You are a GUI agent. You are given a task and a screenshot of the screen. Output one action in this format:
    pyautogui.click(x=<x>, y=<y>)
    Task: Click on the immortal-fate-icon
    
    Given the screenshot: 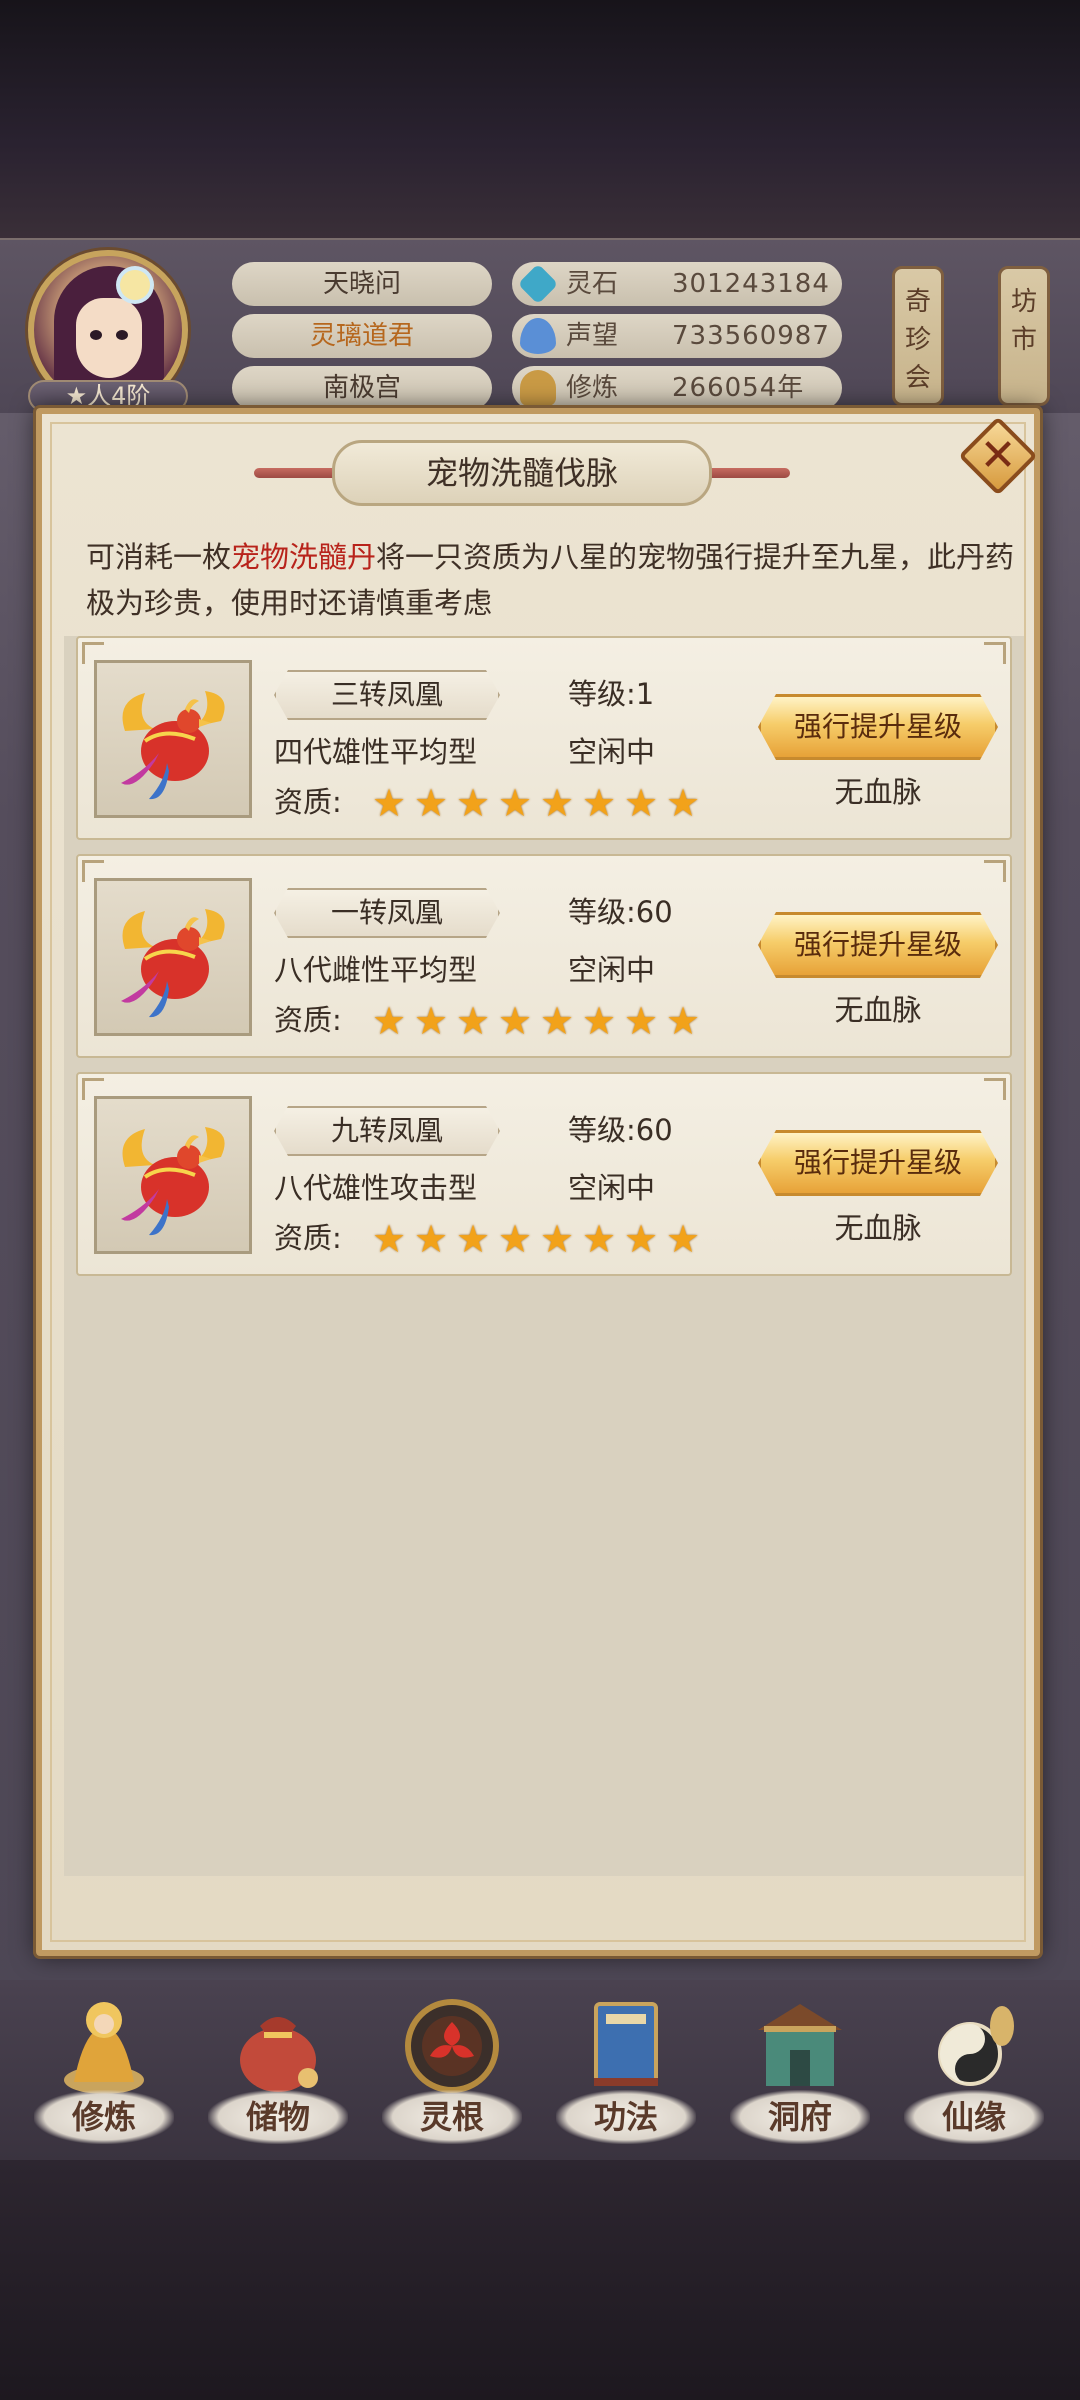 What is the action you would take?
    pyautogui.click(x=976, y=2046)
    